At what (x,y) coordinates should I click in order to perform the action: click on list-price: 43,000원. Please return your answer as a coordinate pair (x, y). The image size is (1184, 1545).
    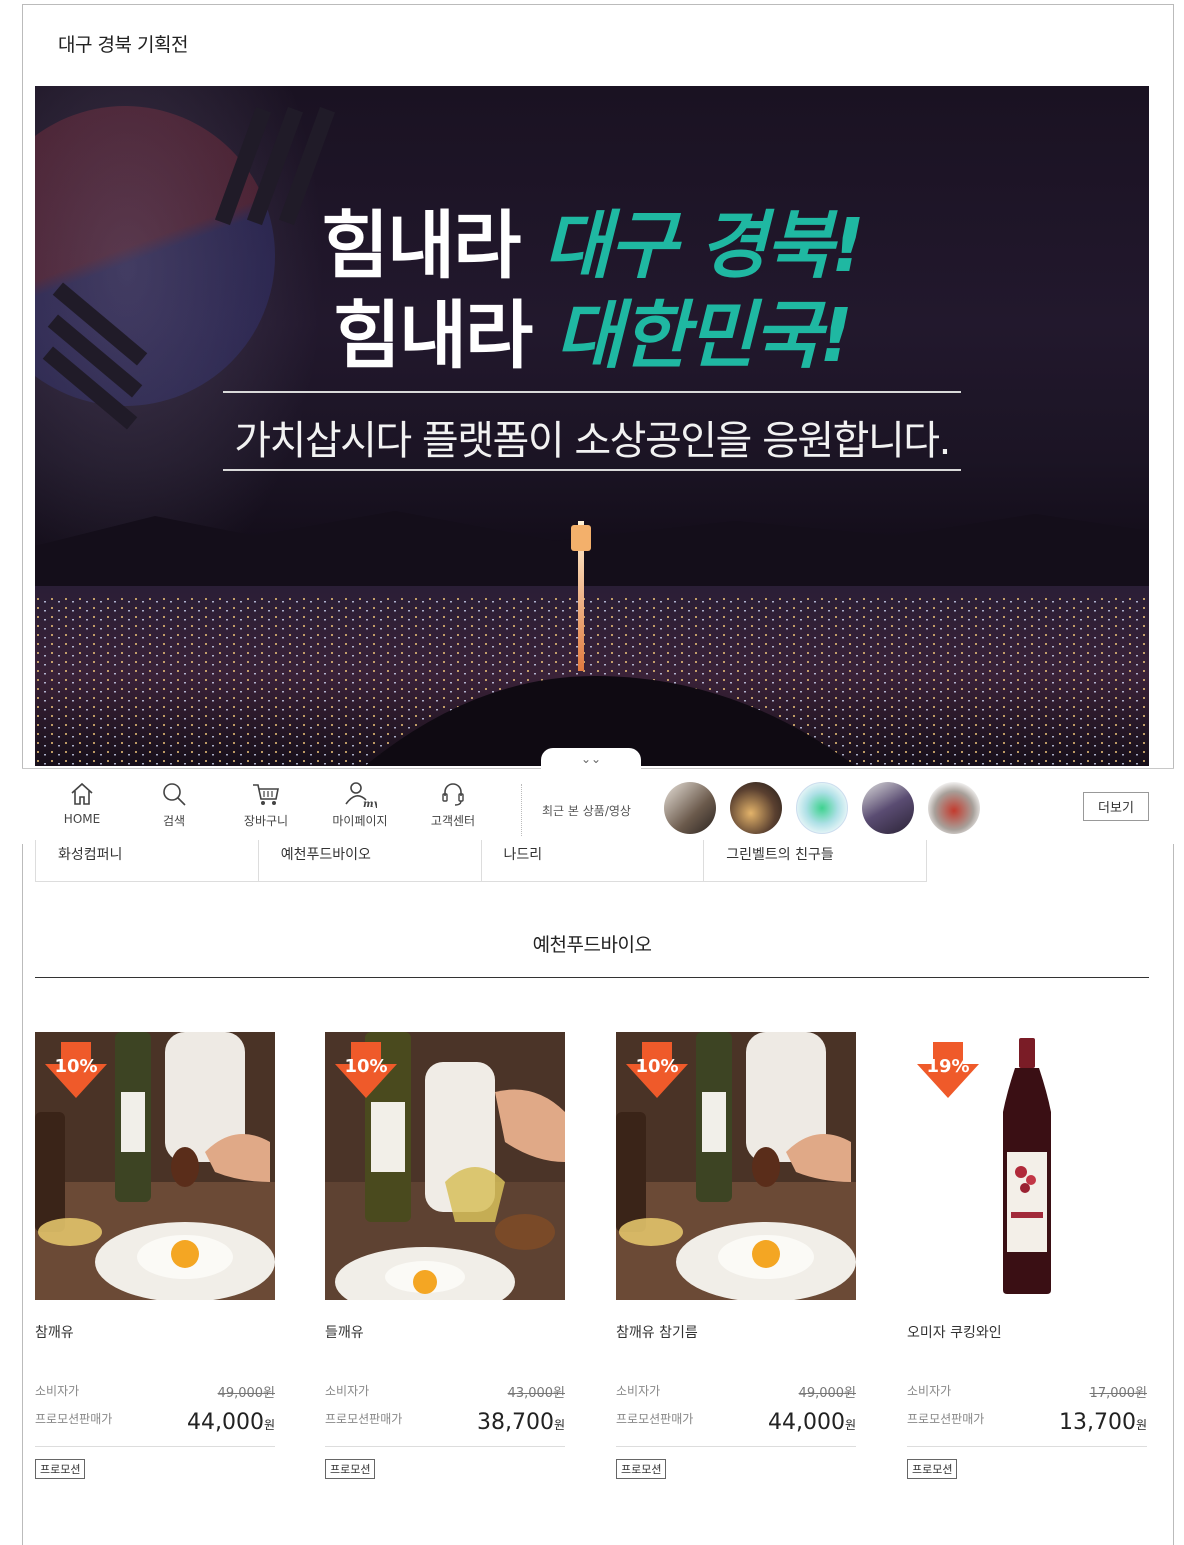
    Looking at the image, I should click on (536, 1393).